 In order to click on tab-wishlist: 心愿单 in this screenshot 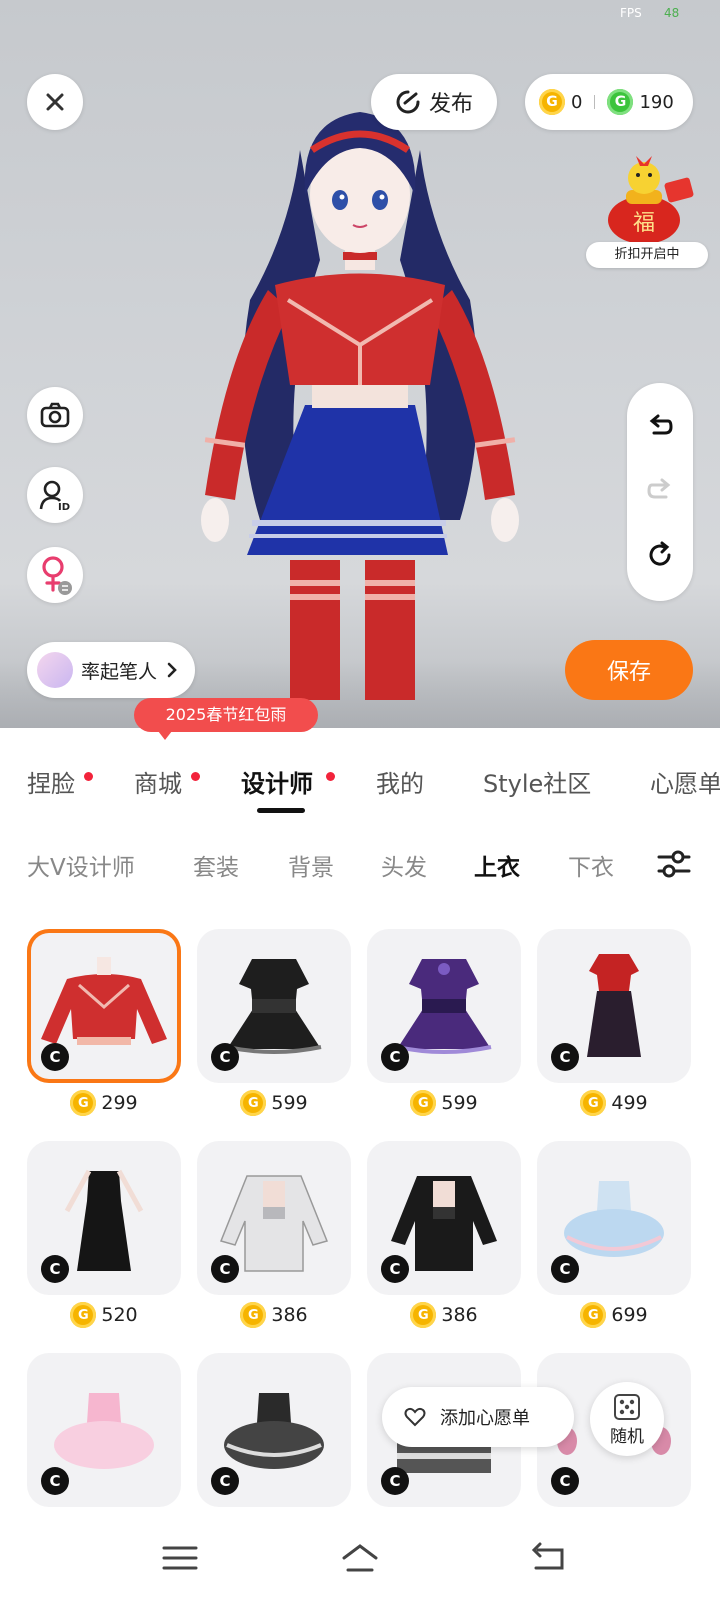, I will do `click(685, 781)`.